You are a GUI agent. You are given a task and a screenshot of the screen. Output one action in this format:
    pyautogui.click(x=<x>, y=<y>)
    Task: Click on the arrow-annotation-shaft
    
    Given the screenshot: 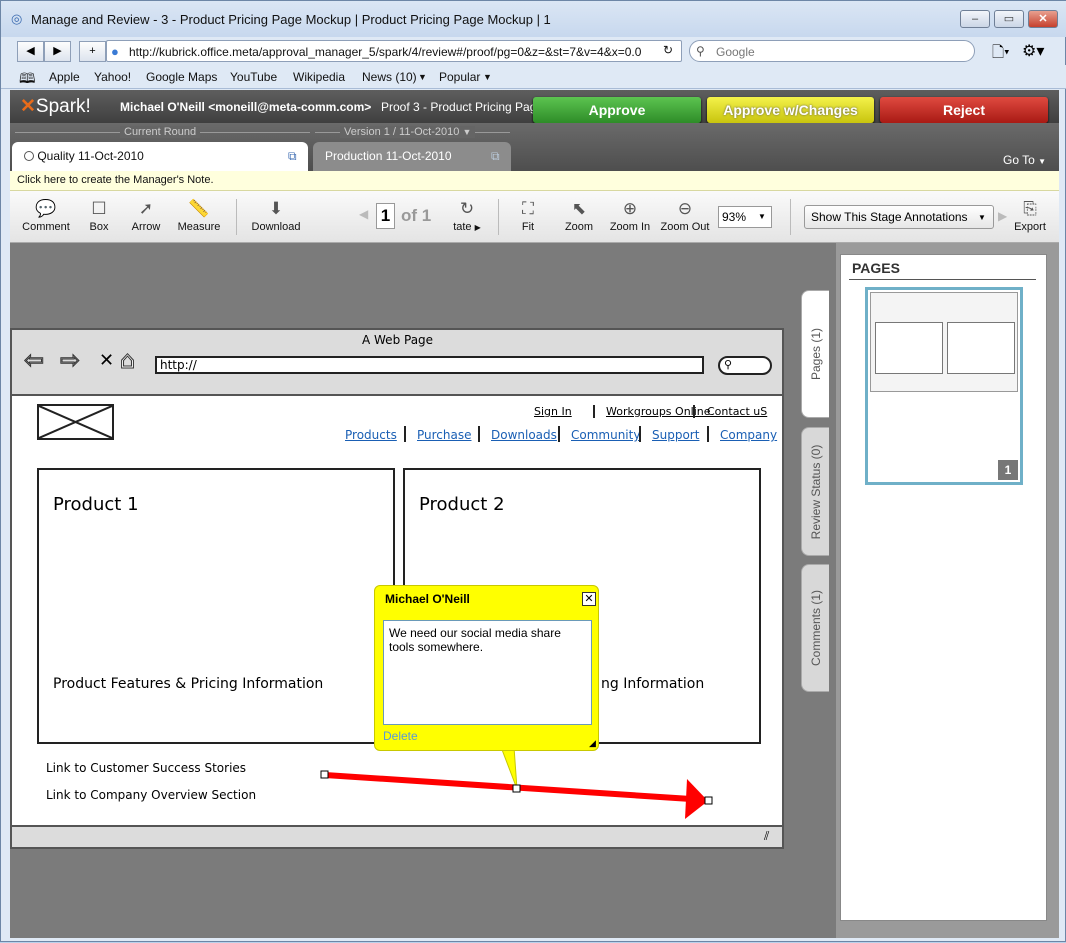 What is the action you would take?
    pyautogui.click(x=508, y=787)
    